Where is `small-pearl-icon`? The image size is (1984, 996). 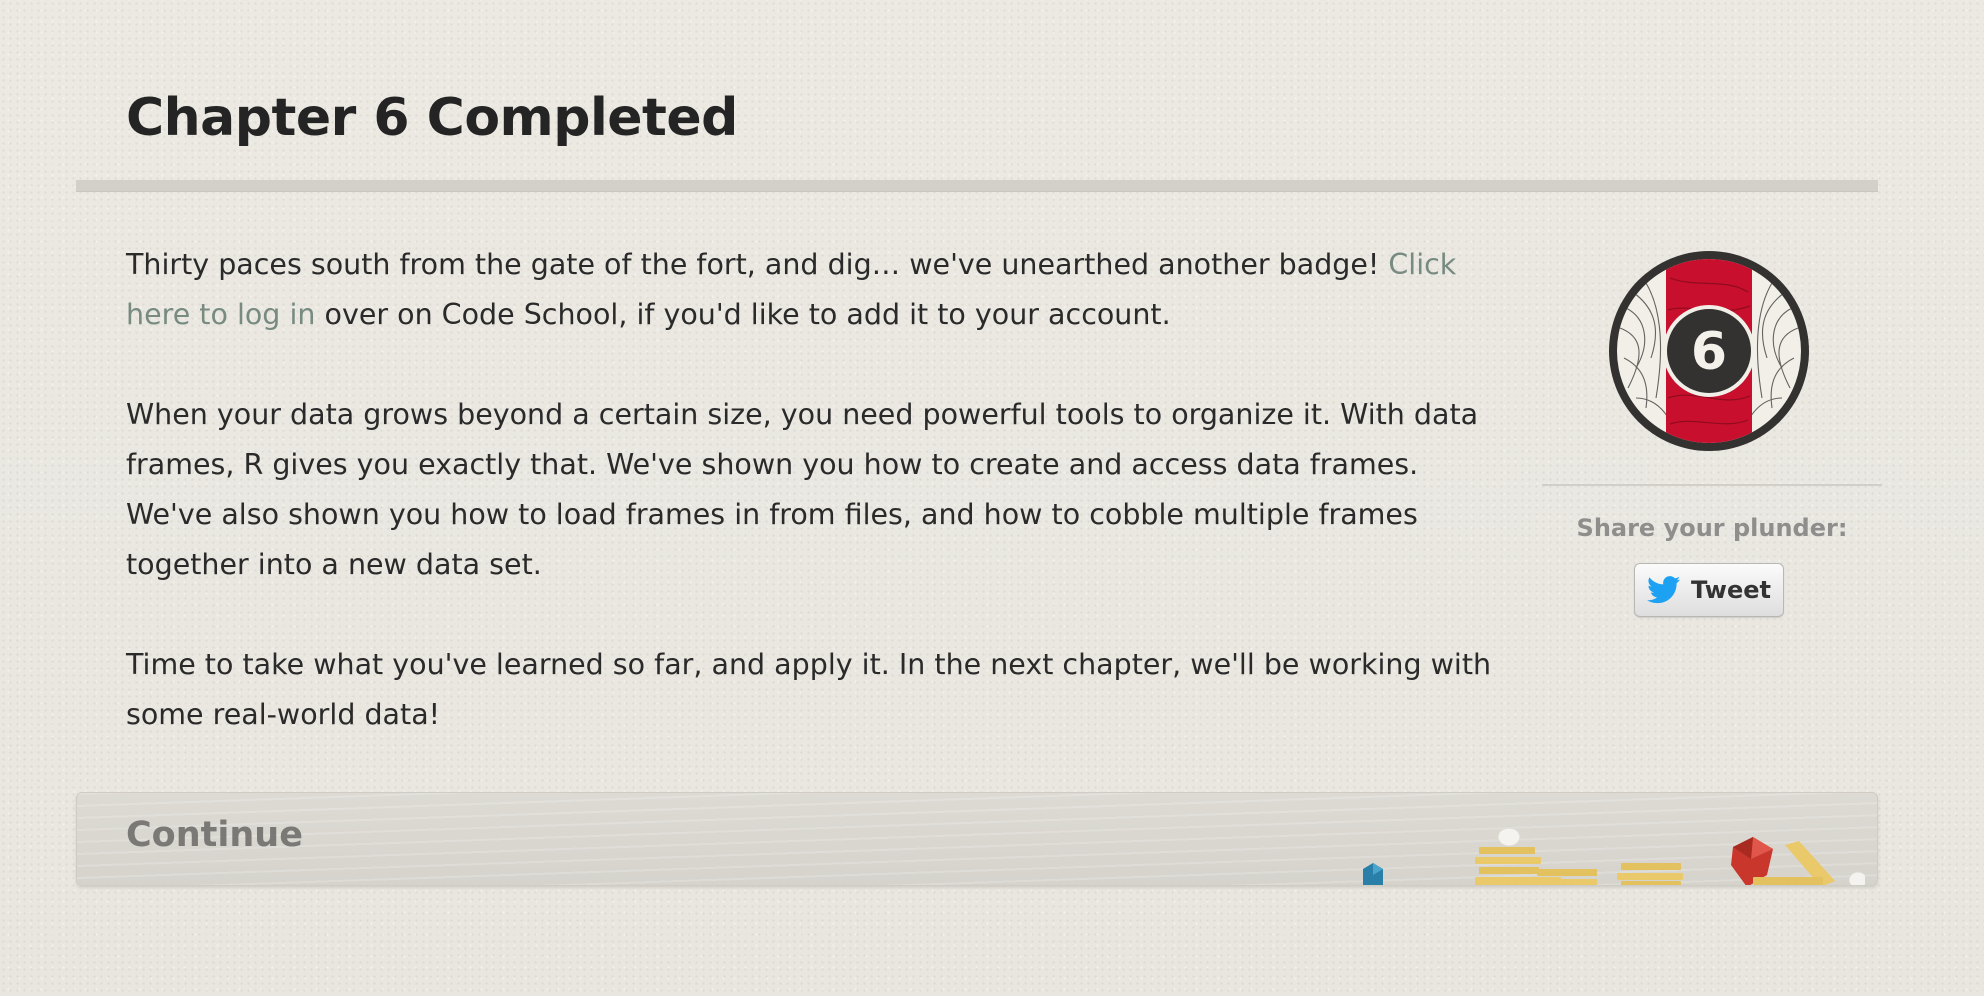
small-pearl-icon is located at coordinates (1856, 878).